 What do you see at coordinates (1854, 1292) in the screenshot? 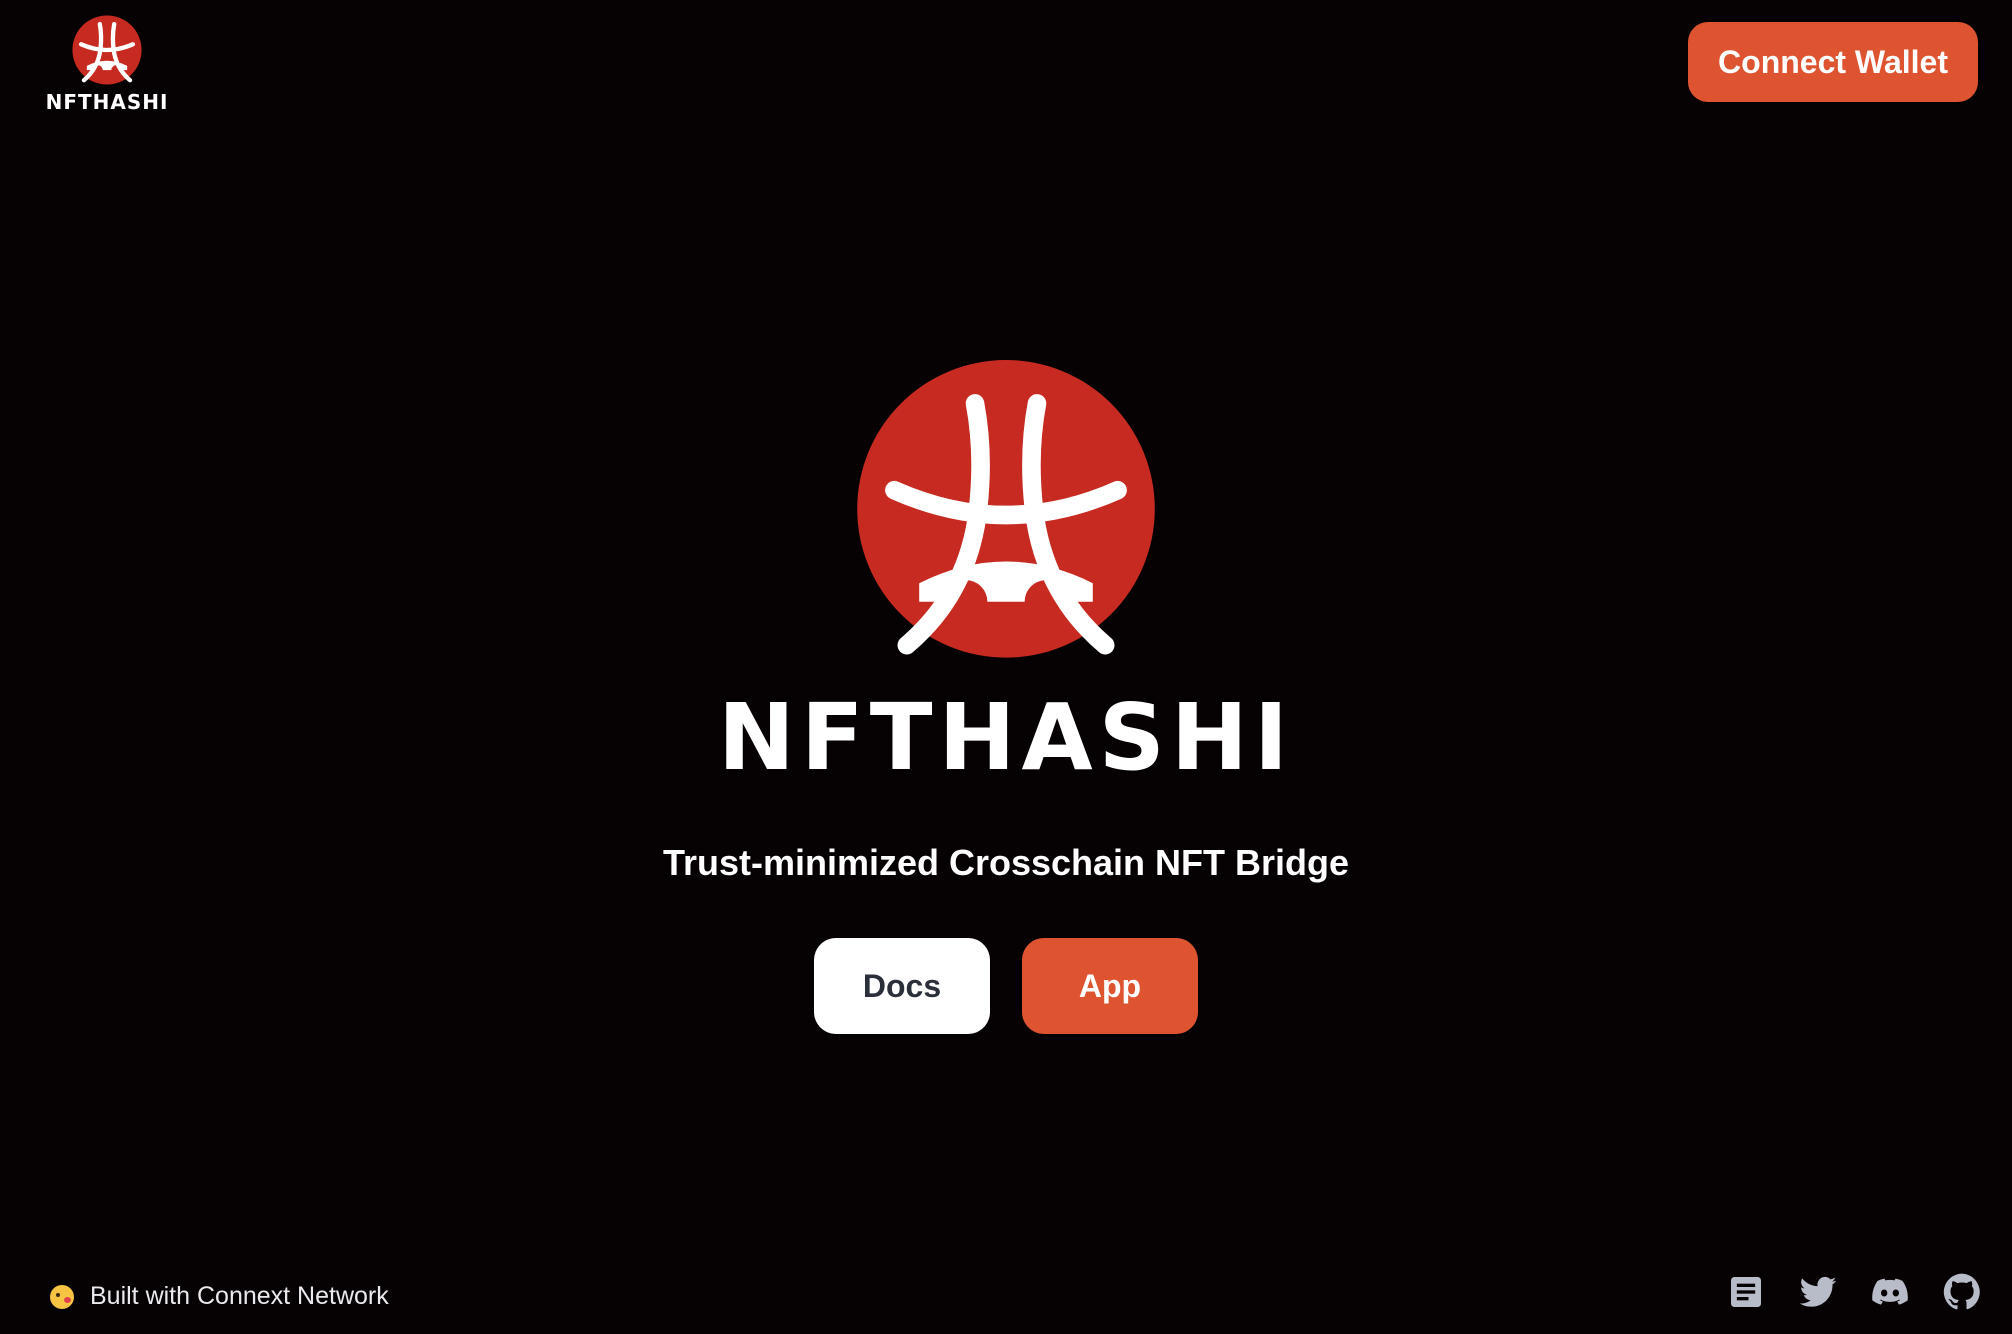
I see `social-links` at bounding box center [1854, 1292].